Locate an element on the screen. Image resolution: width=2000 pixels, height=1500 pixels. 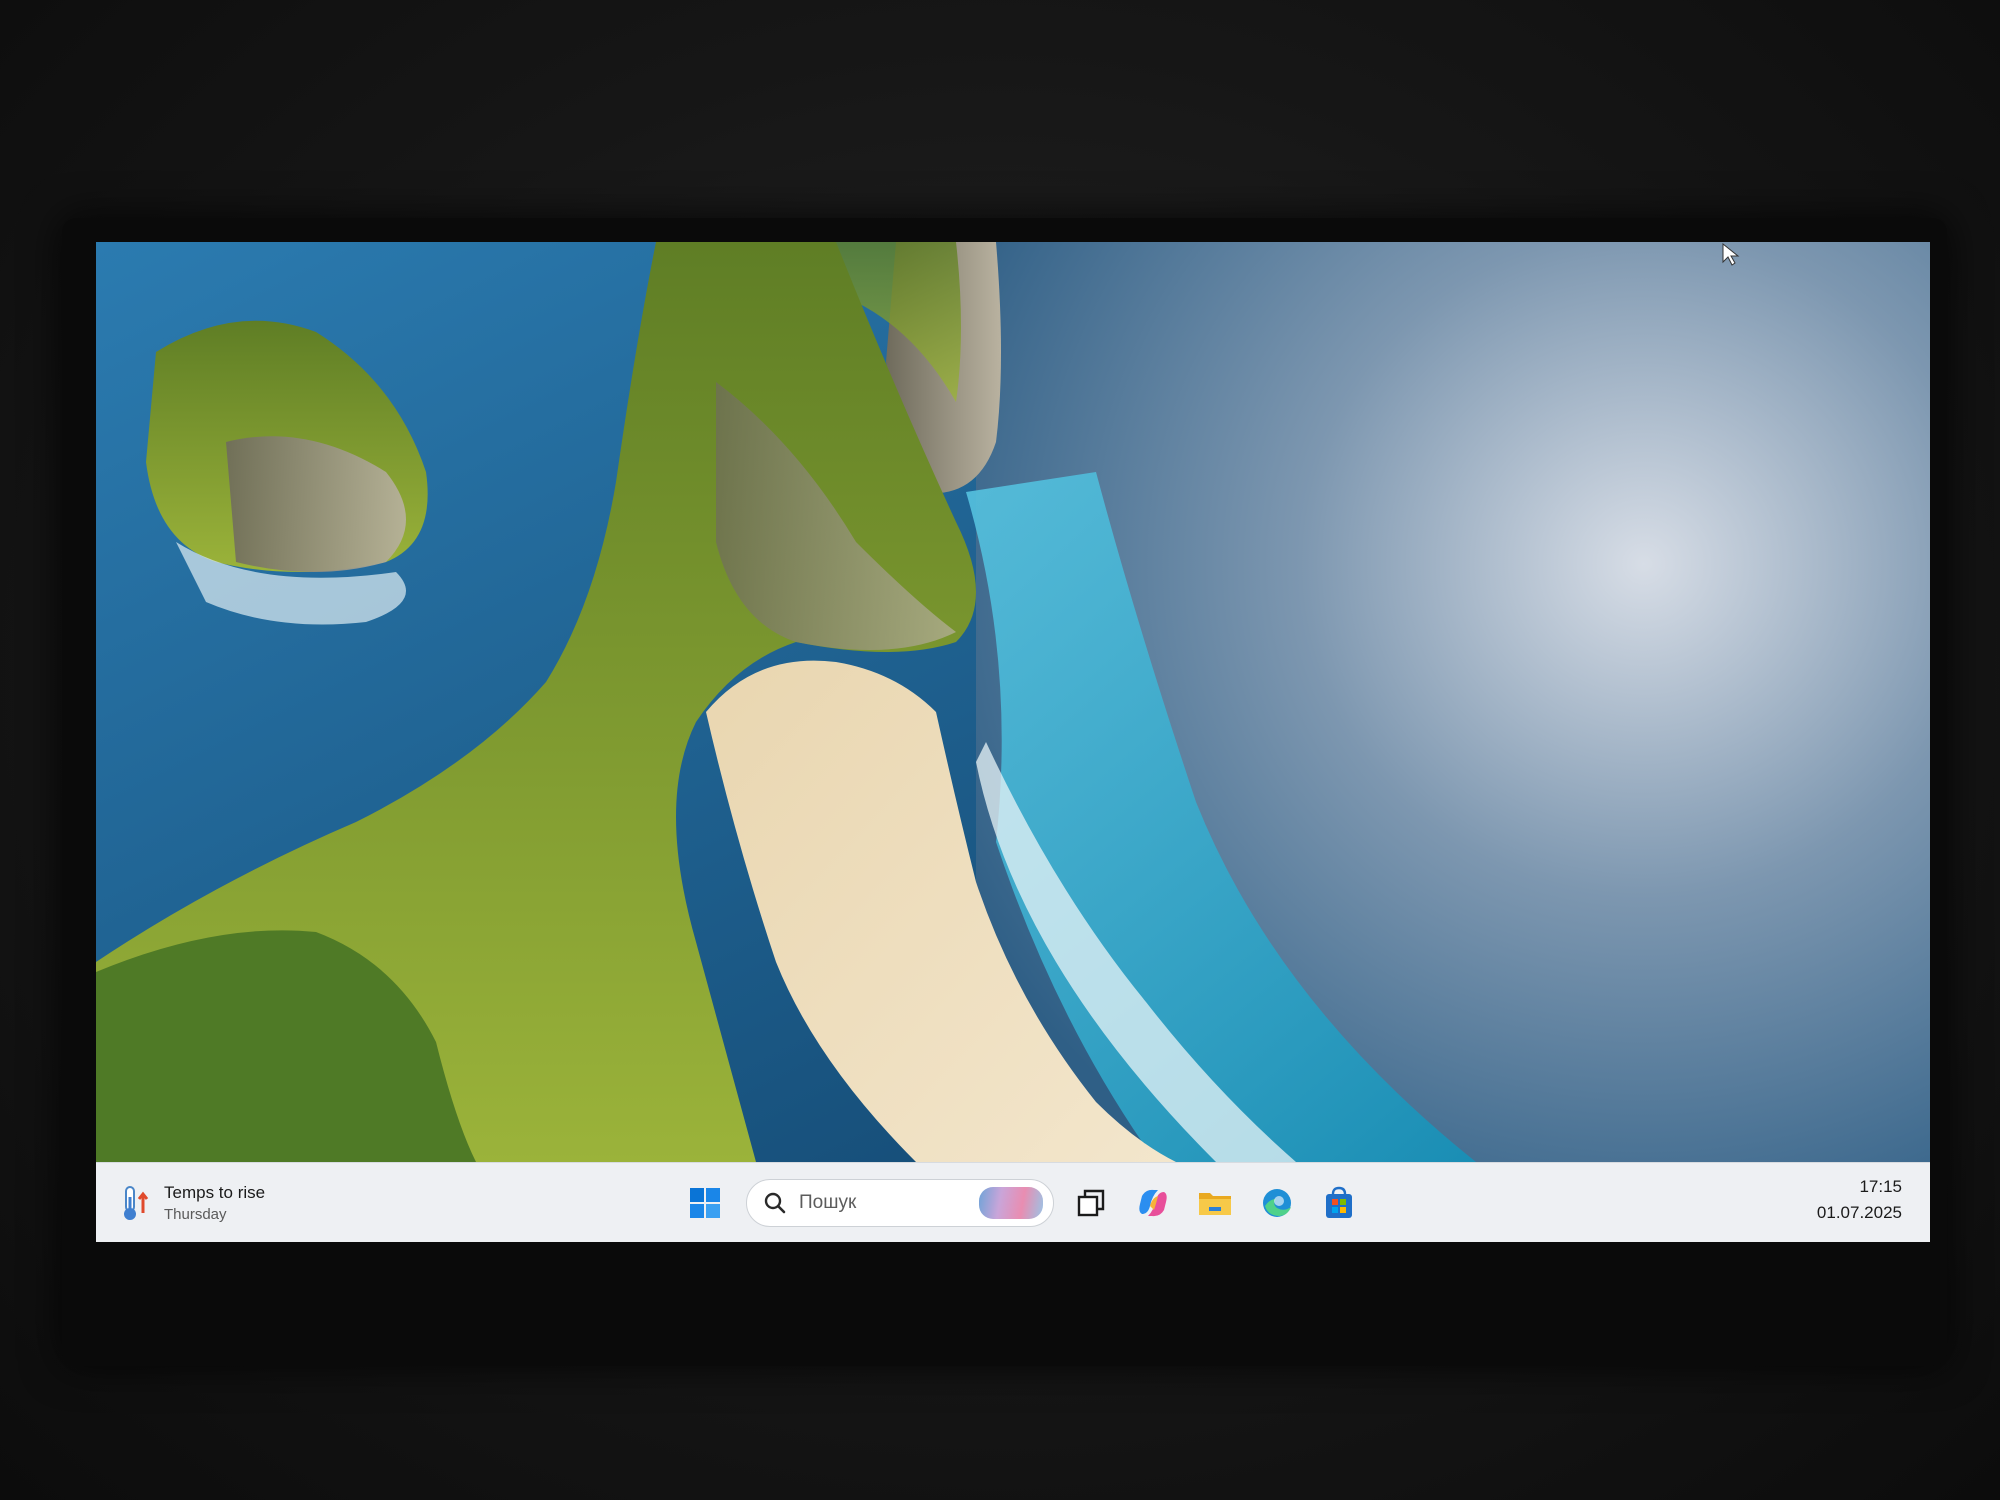
search-highlight-icon is located at coordinates (1011, 1203).